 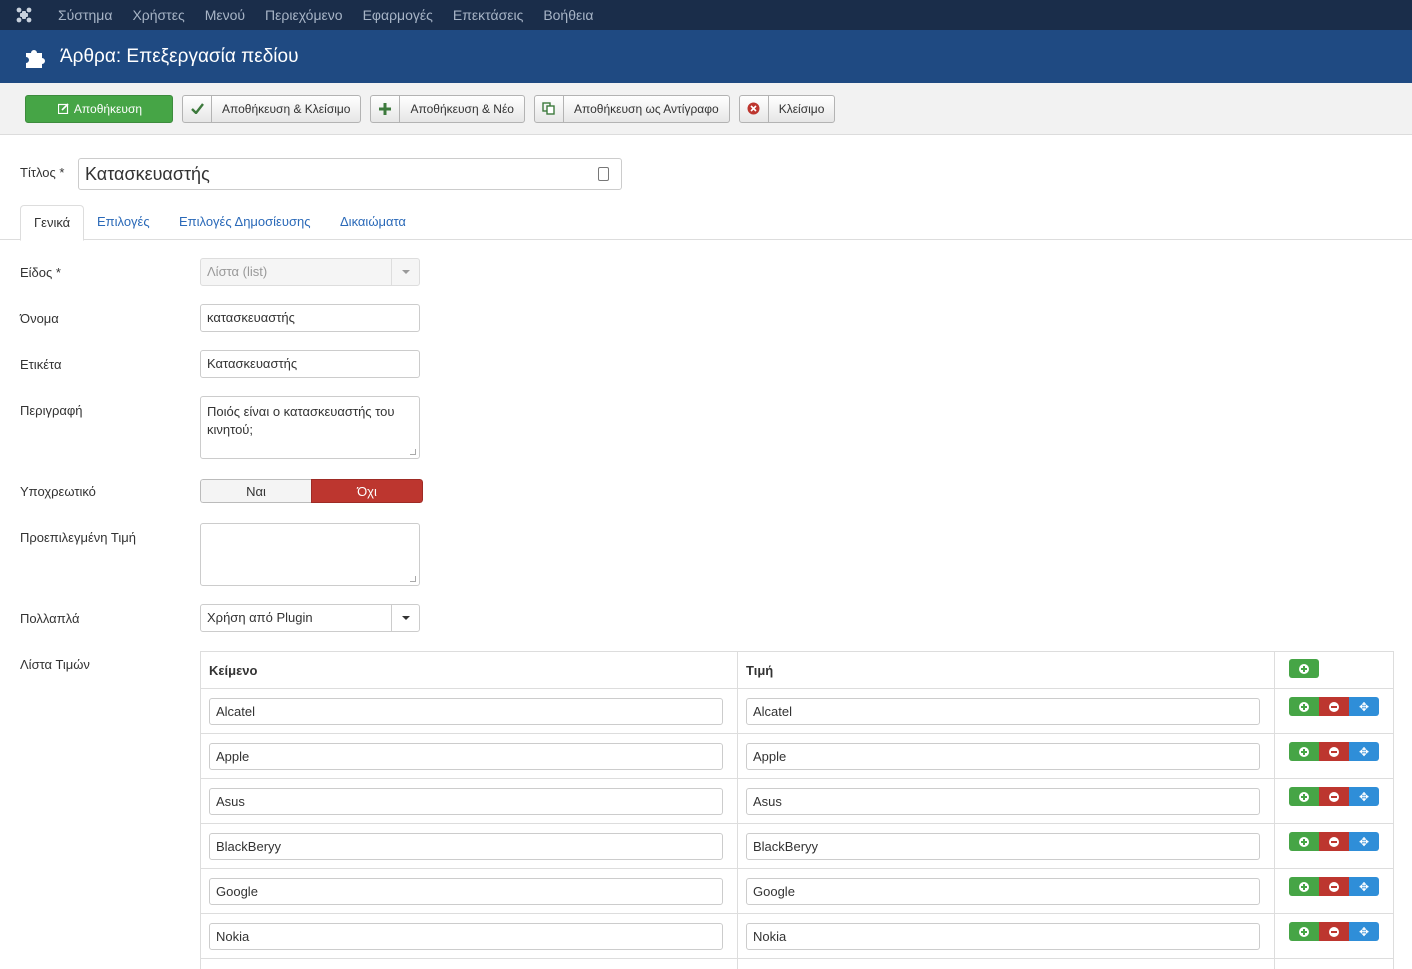 I want to click on edit-icon, so click(x=64, y=109).